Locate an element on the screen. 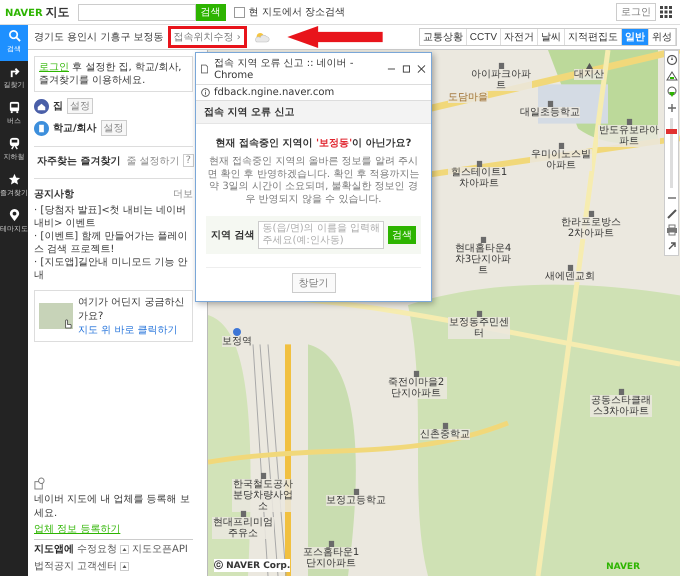 The height and width of the screenshot is (576, 680). maximize-icon is located at coordinates (407, 69).